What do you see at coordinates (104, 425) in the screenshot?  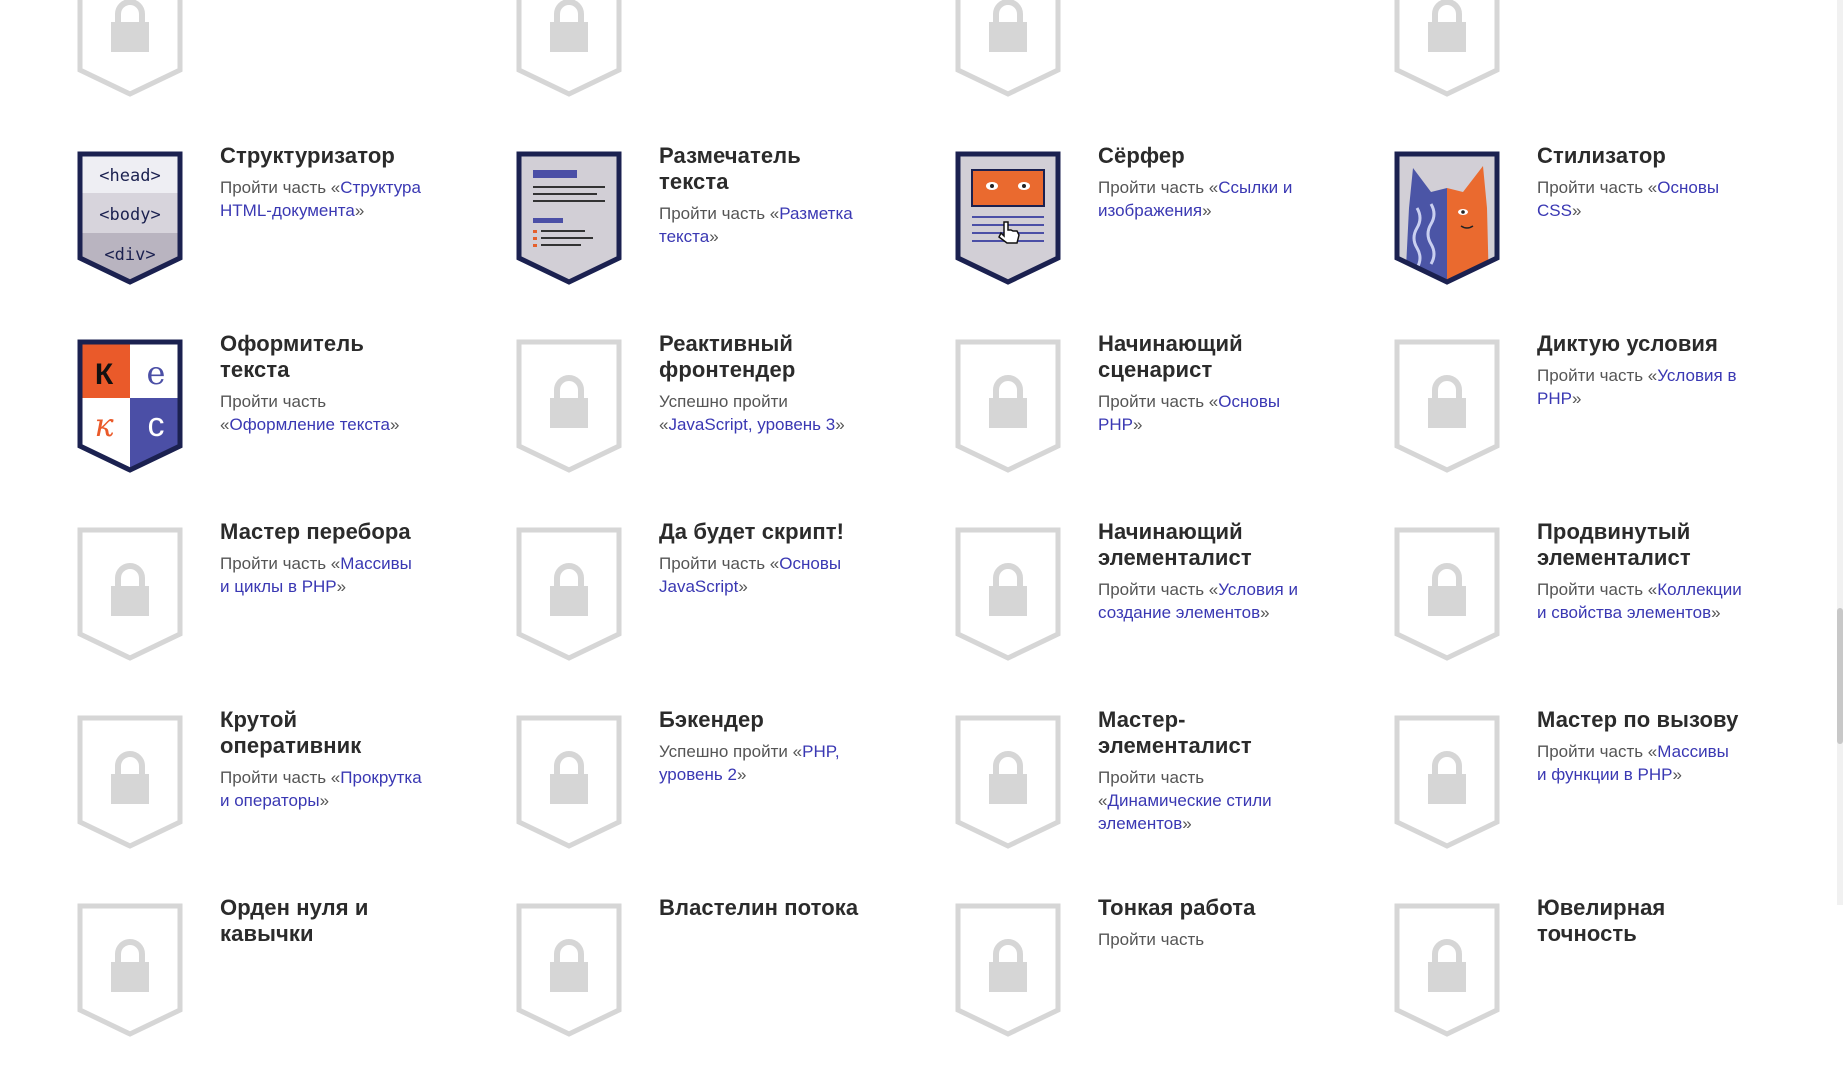 I see `keks-letter-3: к` at bounding box center [104, 425].